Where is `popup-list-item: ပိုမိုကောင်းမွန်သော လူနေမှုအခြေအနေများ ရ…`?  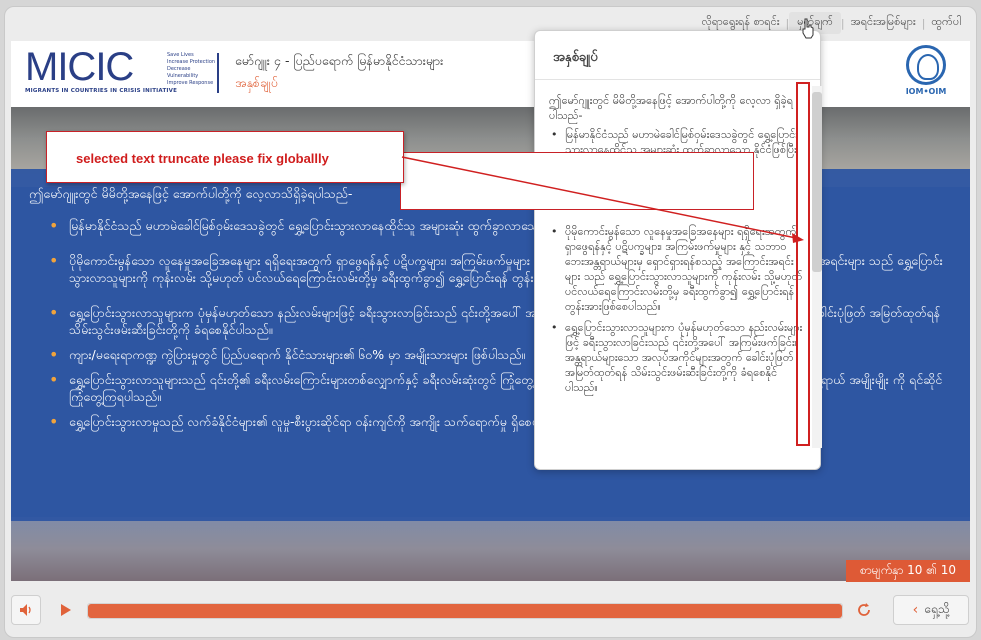 popup-list-item: ပိုမိုကောင်းမွန်သော လူနေမှုအခြေအနေများ ရ… is located at coordinates (678, 269).